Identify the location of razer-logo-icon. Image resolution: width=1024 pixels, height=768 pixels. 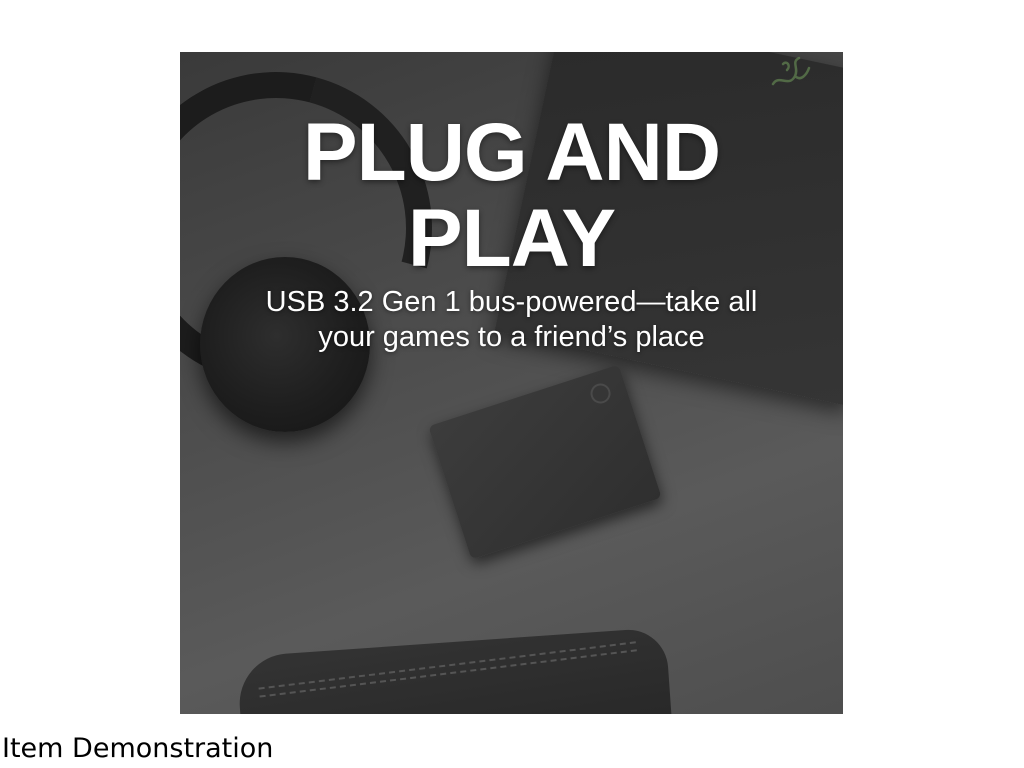
(791, 73).